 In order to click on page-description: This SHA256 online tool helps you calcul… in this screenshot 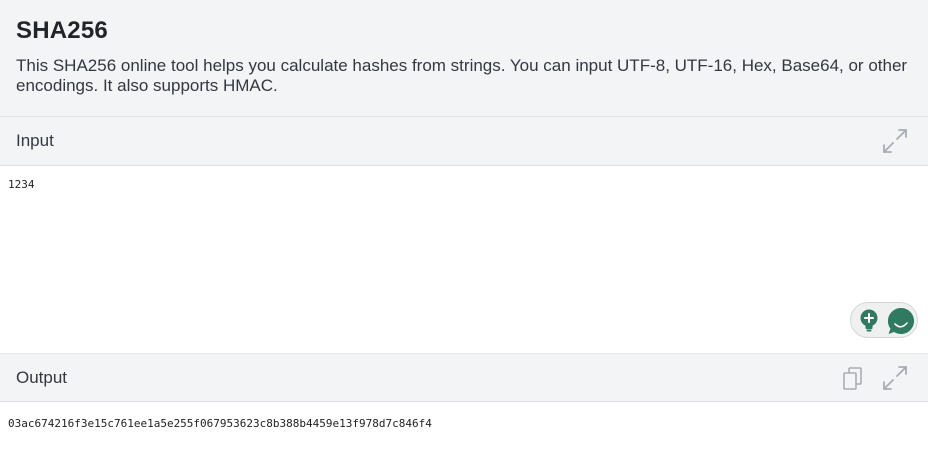, I will do `click(462, 75)`.